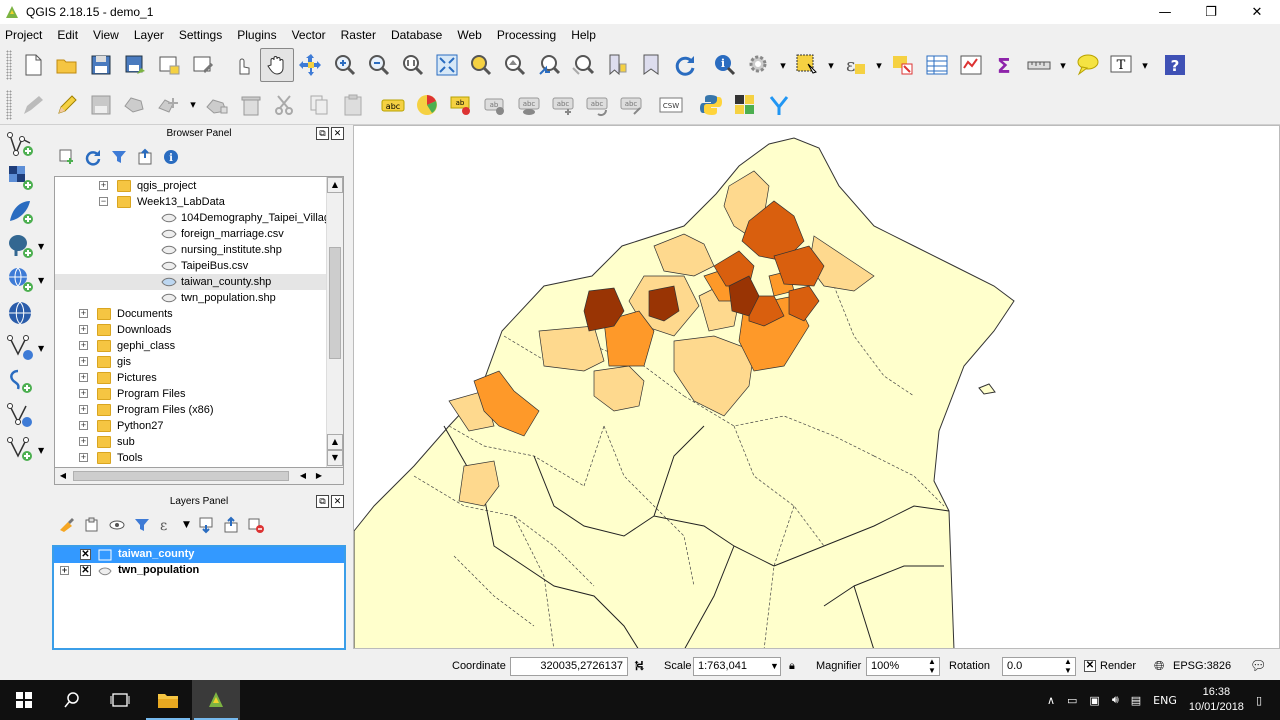 This screenshot has width=1280, height=720. Describe the element at coordinates (1068, 666) in the screenshot. I see `rotation-spinner: ▲ ▼` at that location.